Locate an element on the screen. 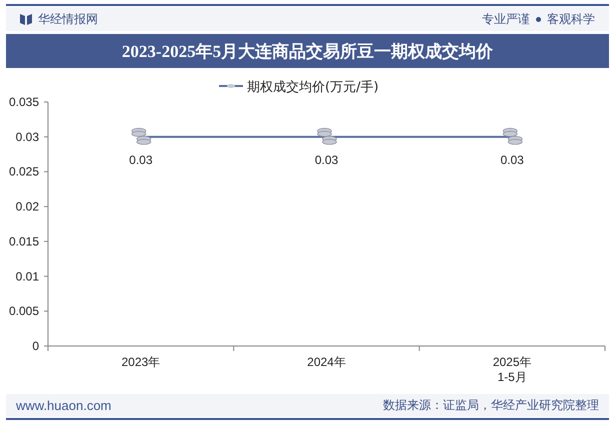 The width and height of the screenshot is (615, 427). y-tick-label: 0.01 is located at coordinates (27, 276).